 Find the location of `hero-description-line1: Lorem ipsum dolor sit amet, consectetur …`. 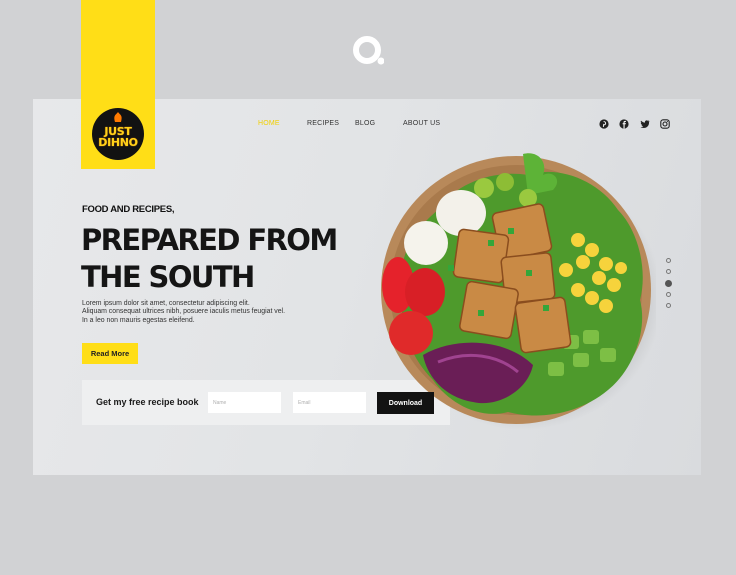

hero-description-line1: Lorem ipsum dolor sit amet, consectetur … is located at coordinates (166, 303).